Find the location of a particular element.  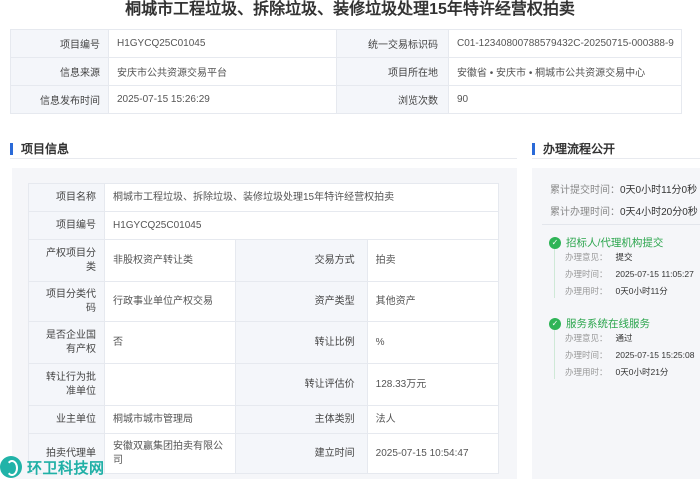

submit-time-stat: 累计提交时间：0天0小时11分0秒 is located at coordinates (623, 188).